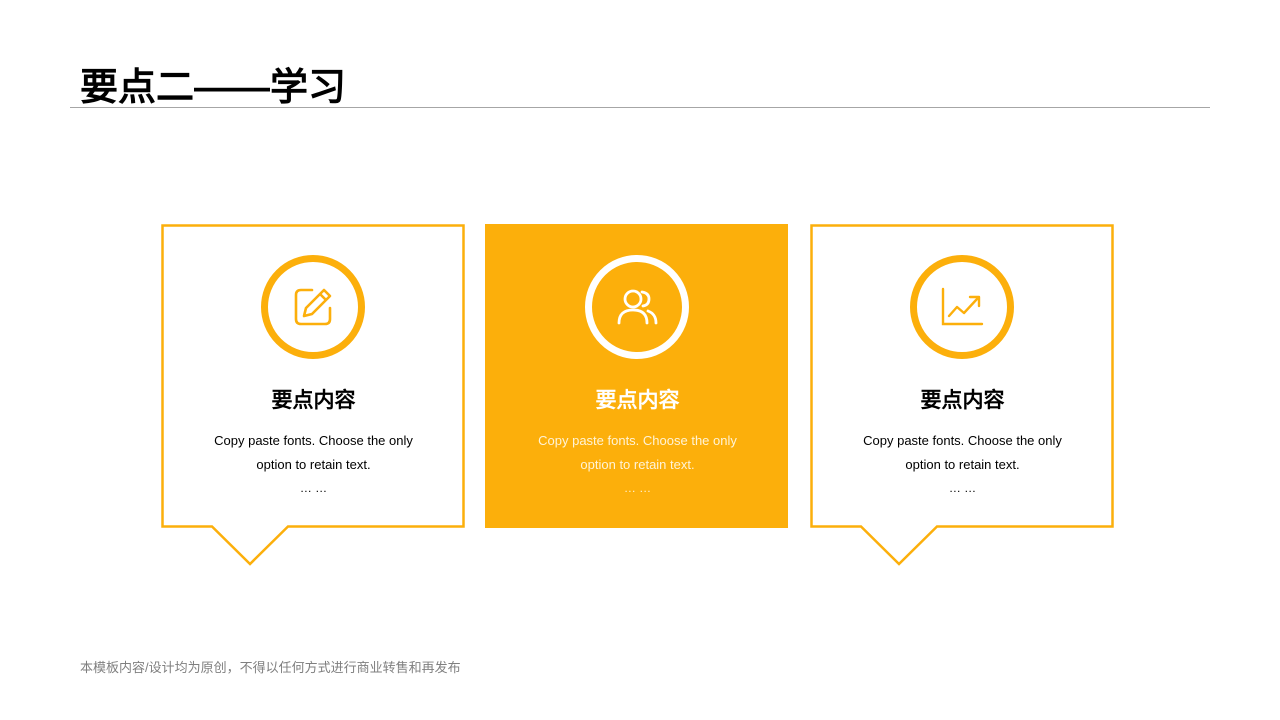 The image size is (1280, 720). What do you see at coordinates (637, 400) in the screenshot?
I see `card-2-title: 要点内容` at bounding box center [637, 400].